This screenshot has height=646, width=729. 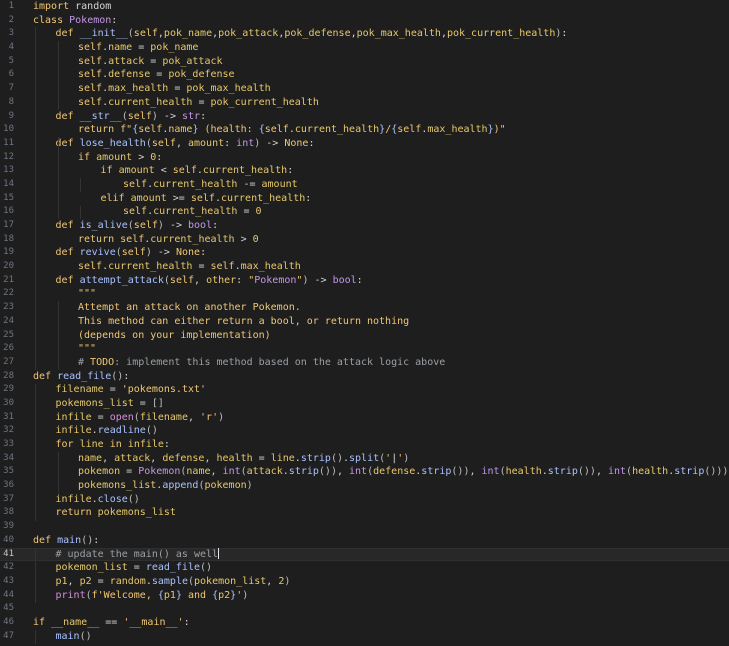 I want to click on code-token: filename, so click(x=163, y=417).